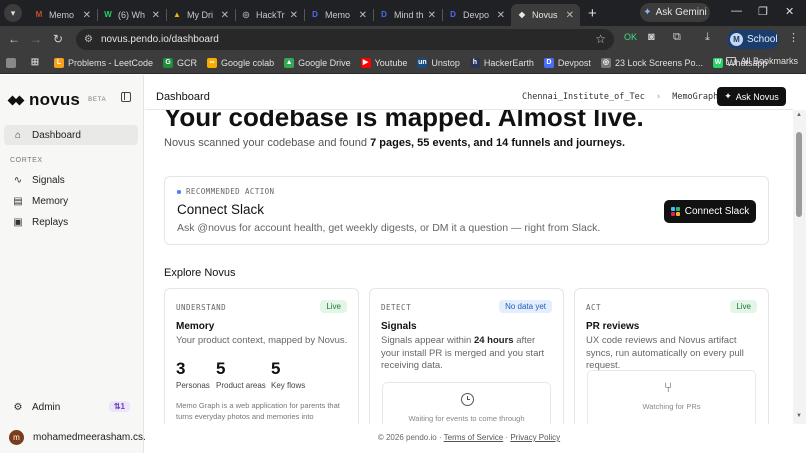 Image resolution: width=806 pixels, height=453 pixels. Describe the element at coordinates (799, 174) in the screenshot. I see `scrollbar-thumb` at that location.